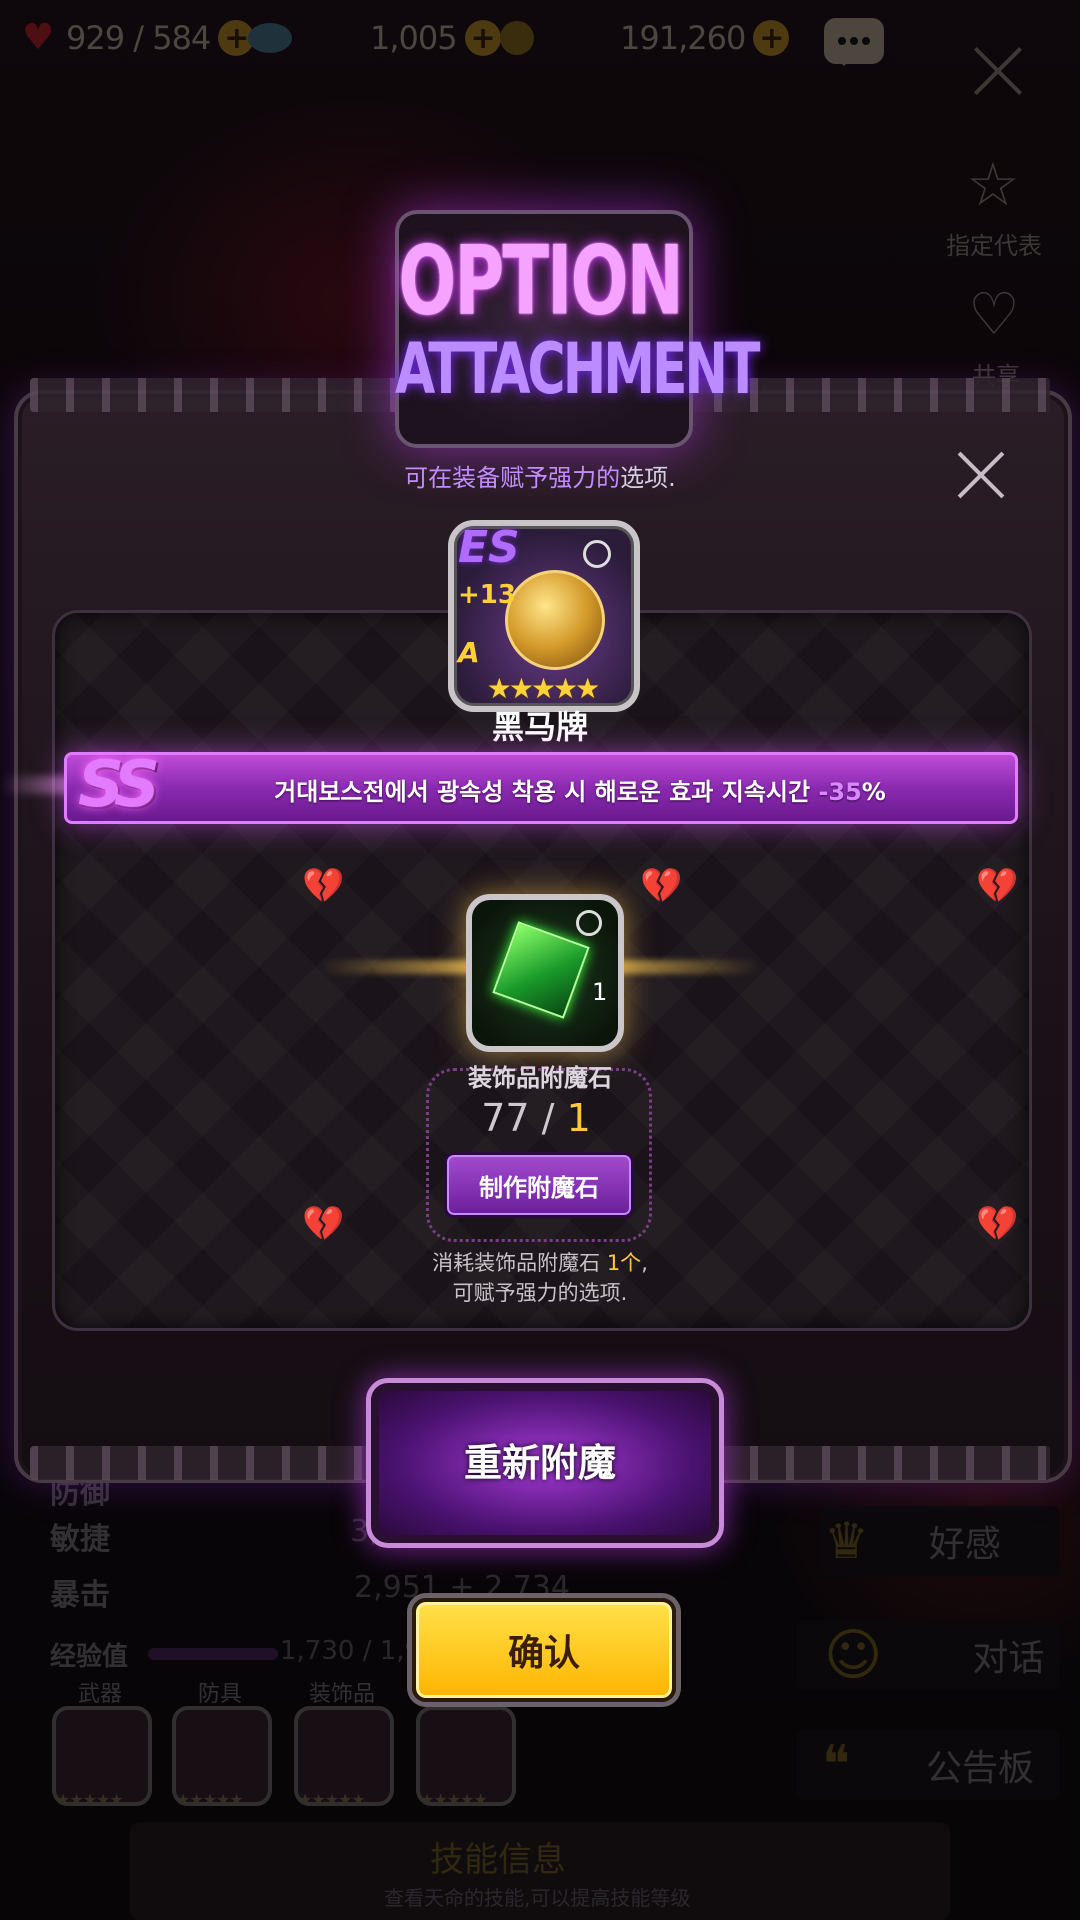 Image resolution: width=1080 pixels, height=1920 pixels. Describe the element at coordinates (624, 1263) in the screenshot. I see `cost-note-qty: 1个` at that location.